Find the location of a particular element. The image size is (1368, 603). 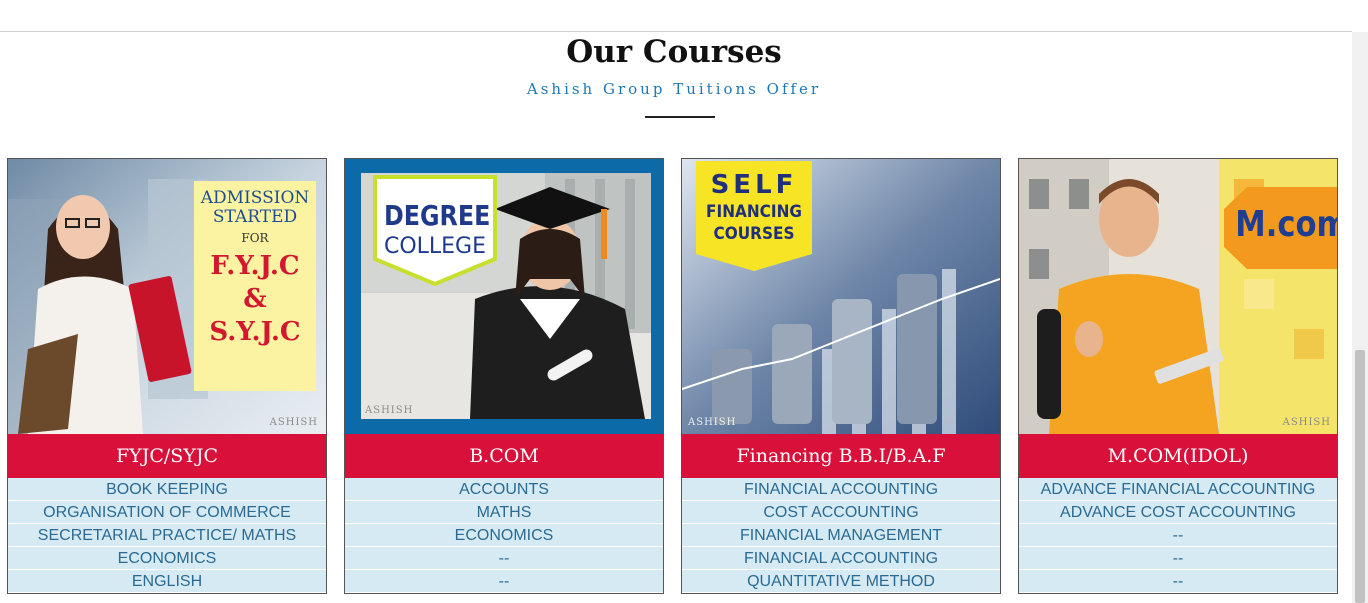

subject-row: COST ACCOUNTING is located at coordinates (841, 512).